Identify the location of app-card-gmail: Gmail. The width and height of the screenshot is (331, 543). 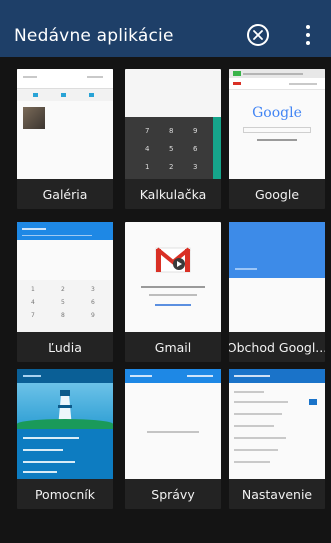
(173, 292).